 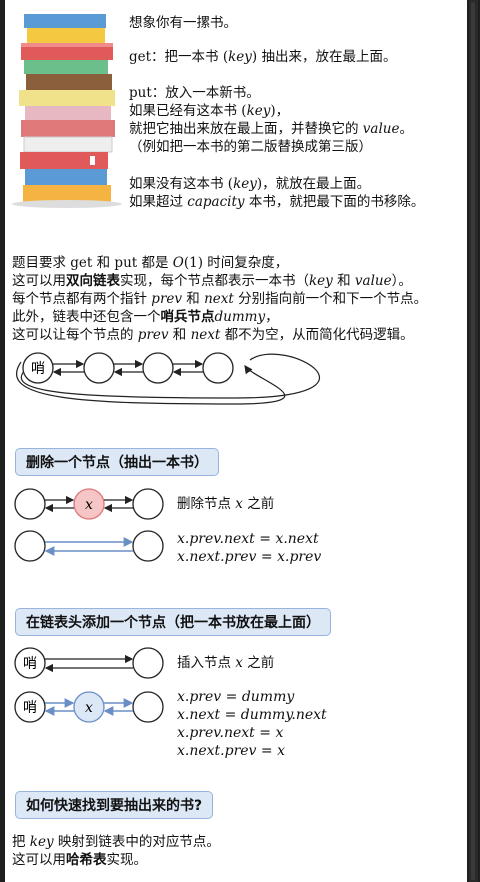 I want to click on intro-line-7: 如果没有这本书 (key)，就放在最上面。, so click(x=250, y=184).